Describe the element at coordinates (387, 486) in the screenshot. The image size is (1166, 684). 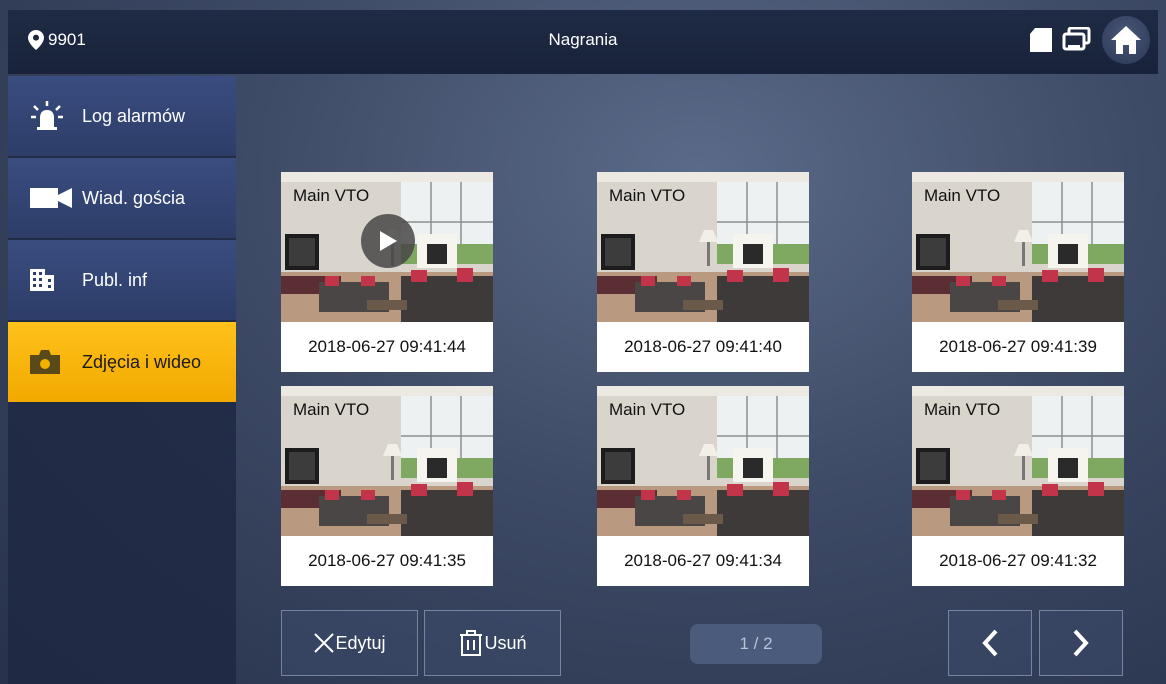
I see `record-tile: Main VTO 2018-06-27 09:41:35` at that location.